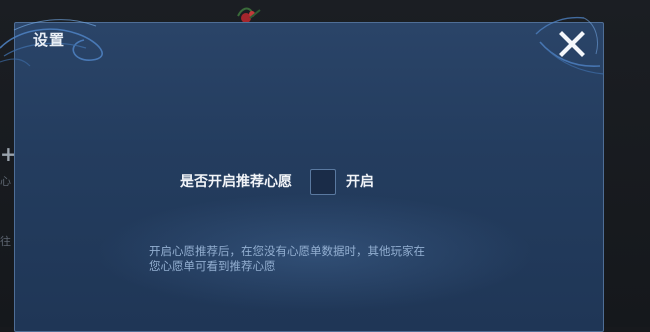 This screenshot has width=650, height=332. I want to click on close-icon, so click(572, 44).